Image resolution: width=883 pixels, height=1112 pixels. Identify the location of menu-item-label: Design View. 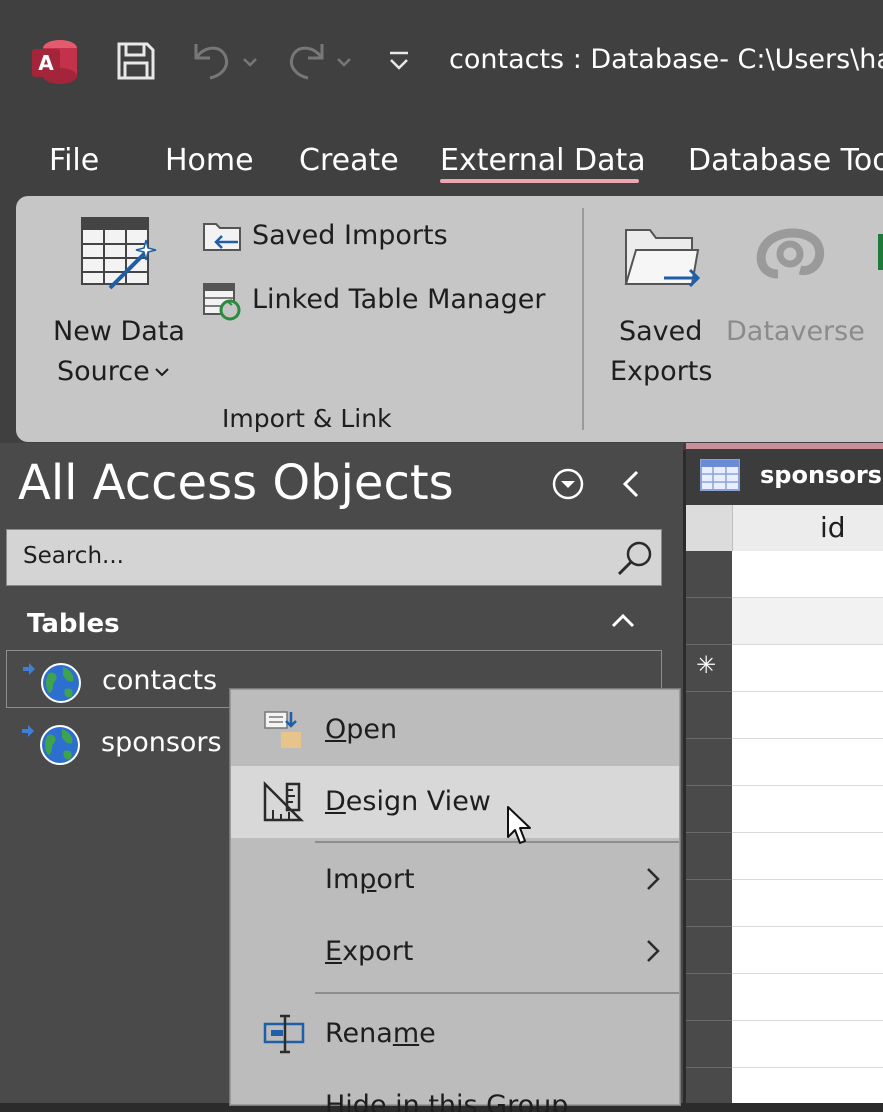
(408, 801).